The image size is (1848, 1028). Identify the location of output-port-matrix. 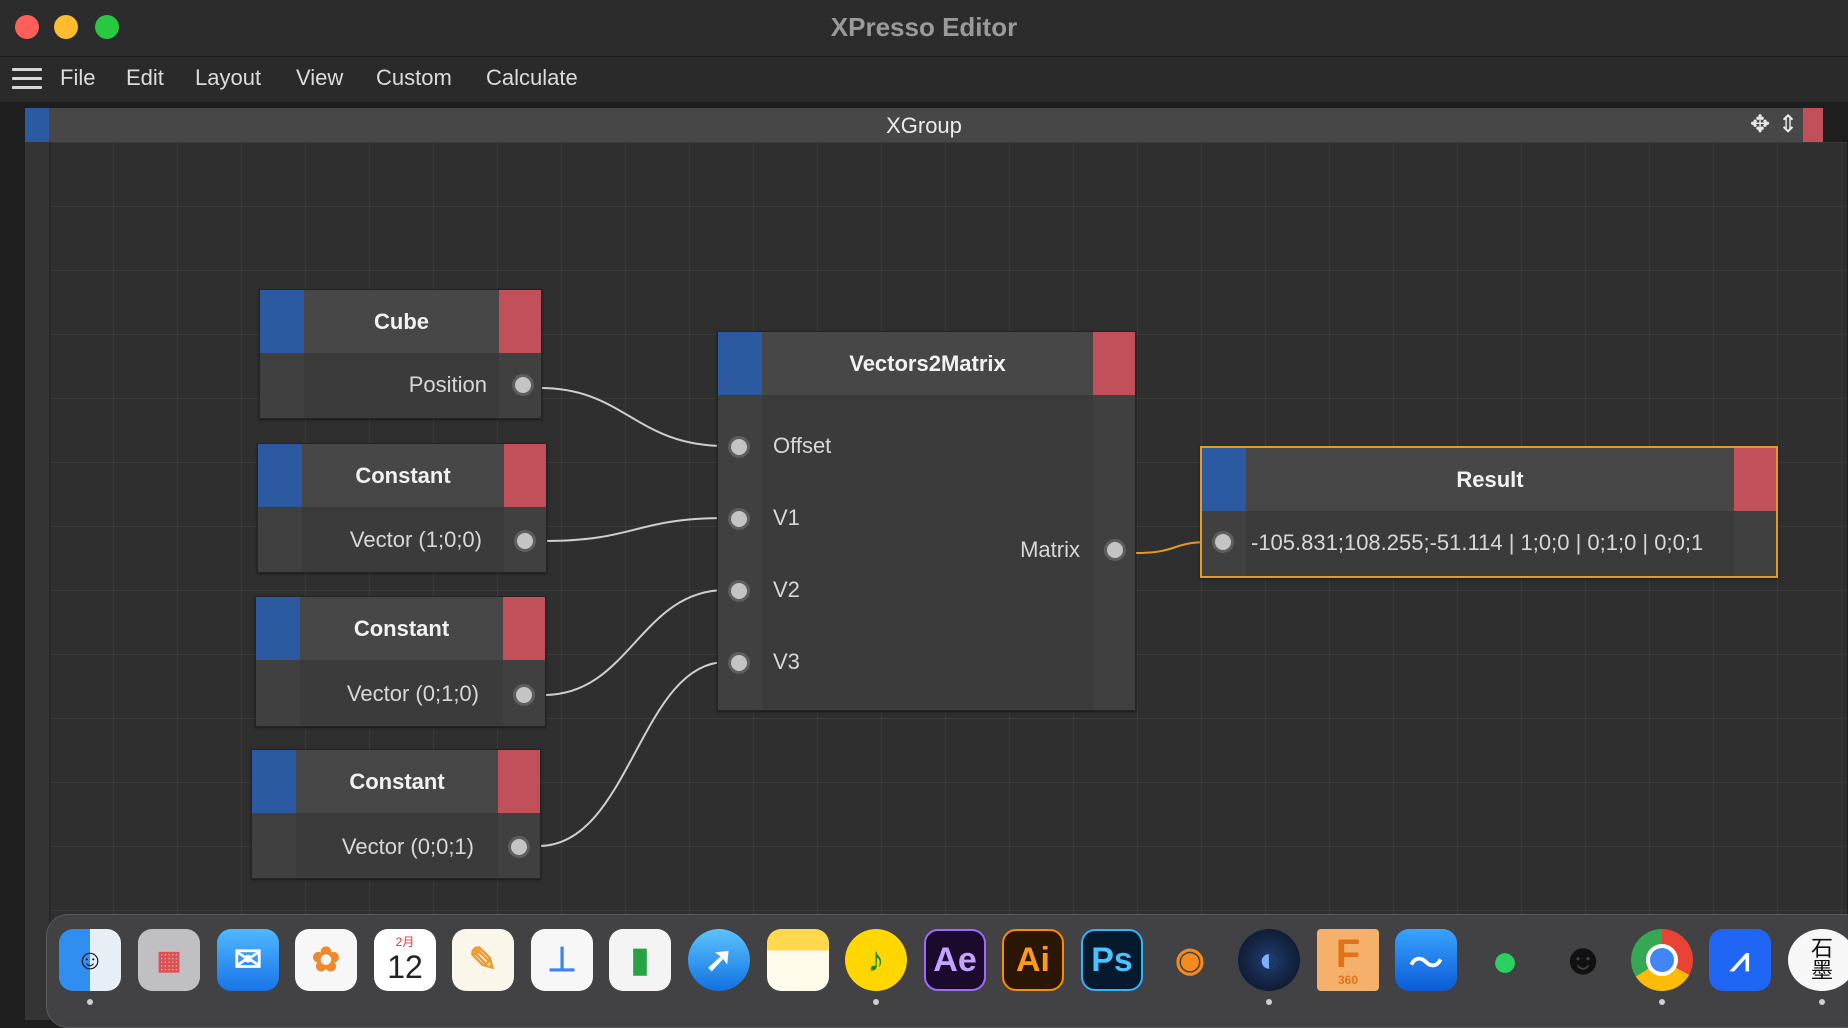
(1115, 550).